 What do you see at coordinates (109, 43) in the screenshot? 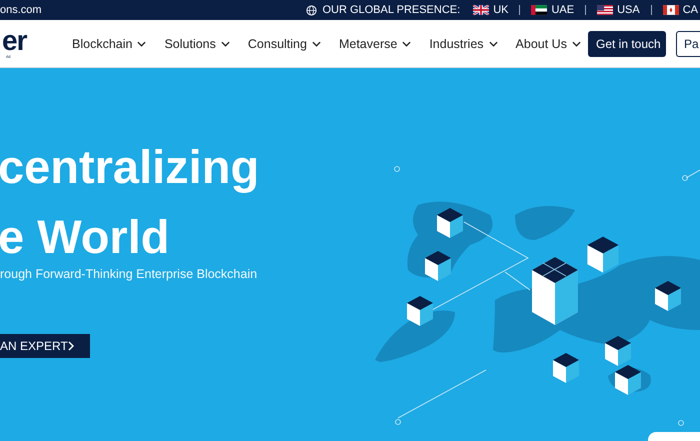
I see `nav-menu-item: Blockchain` at bounding box center [109, 43].